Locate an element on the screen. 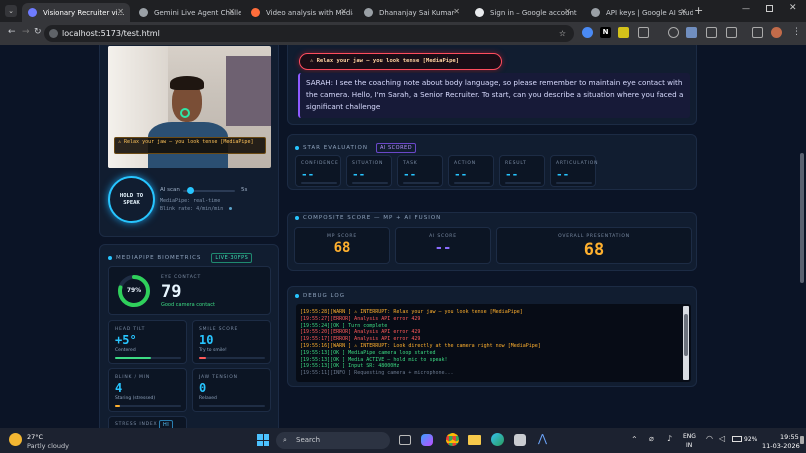 The width and height of the screenshot is (806, 453). browser-tab: Visionary Recruiter vi... ✕ is located at coordinates (76, 12).